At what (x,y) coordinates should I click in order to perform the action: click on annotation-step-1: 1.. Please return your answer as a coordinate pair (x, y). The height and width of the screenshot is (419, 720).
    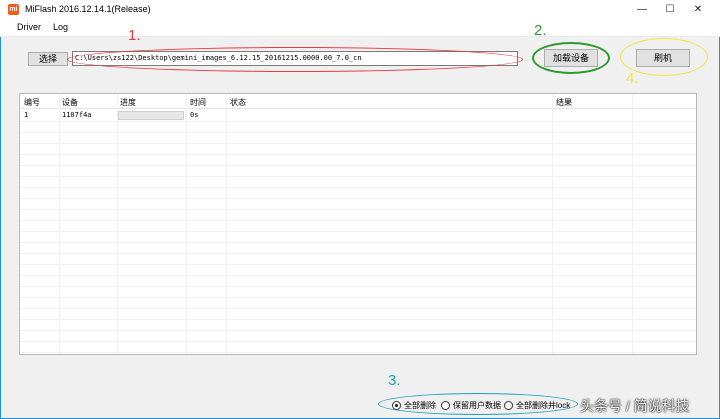
    Looking at the image, I should click on (134, 35).